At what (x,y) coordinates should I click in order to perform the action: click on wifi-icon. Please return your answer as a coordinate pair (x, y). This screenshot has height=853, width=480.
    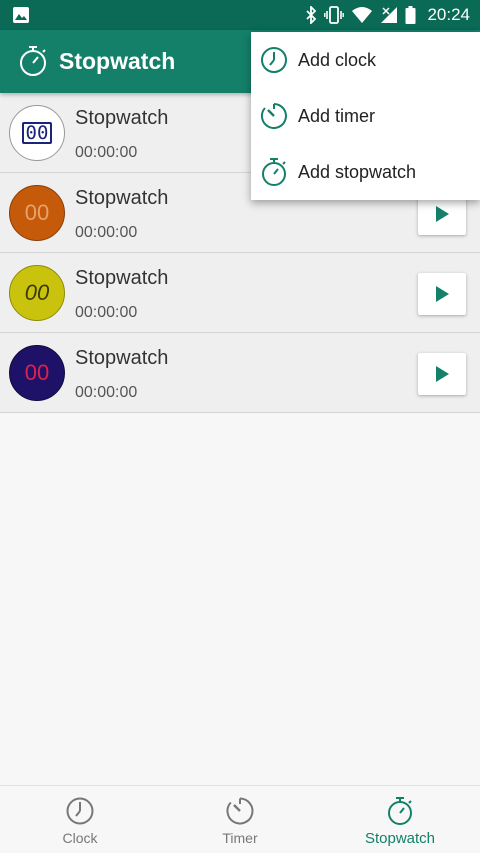
    Looking at the image, I should click on (362, 15).